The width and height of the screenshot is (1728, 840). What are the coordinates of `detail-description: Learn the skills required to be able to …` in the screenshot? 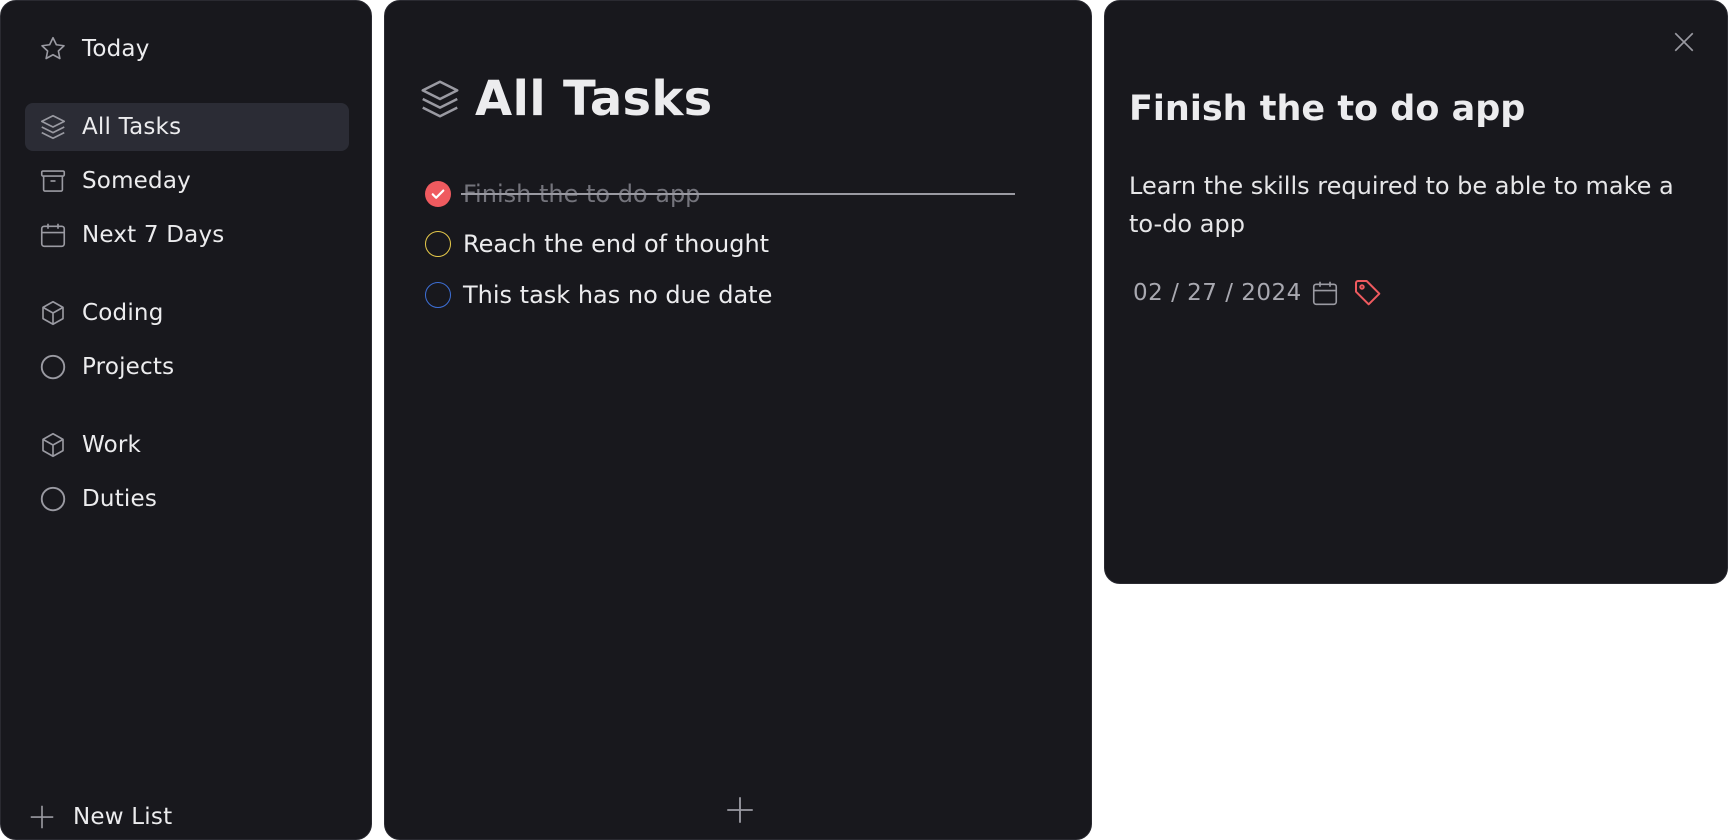 It's located at (1409, 205).